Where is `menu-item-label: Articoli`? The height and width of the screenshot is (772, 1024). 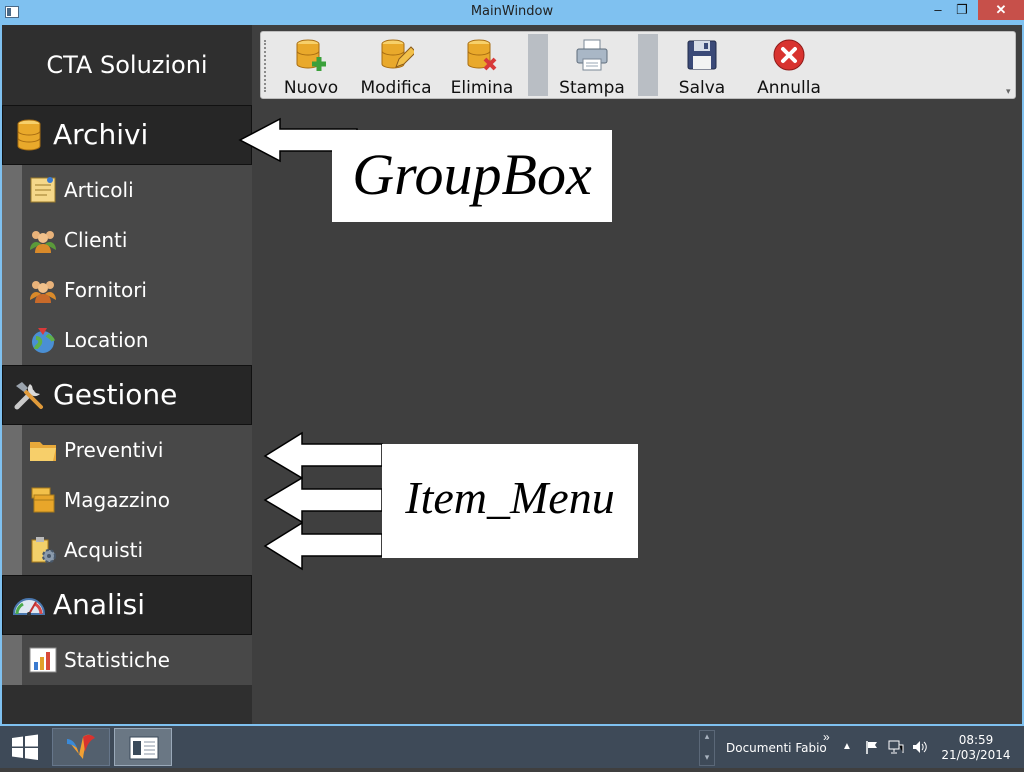
menu-item-label: Articoli is located at coordinates (99, 190).